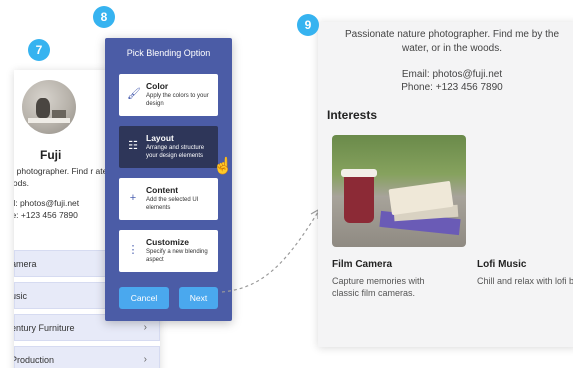 This screenshot has height=368, width=573. What do you see at coordinates (452, 74) in the screenshot?
I see `detail-email: Email: photos@fuji.net` at bounding box center [452, 74].